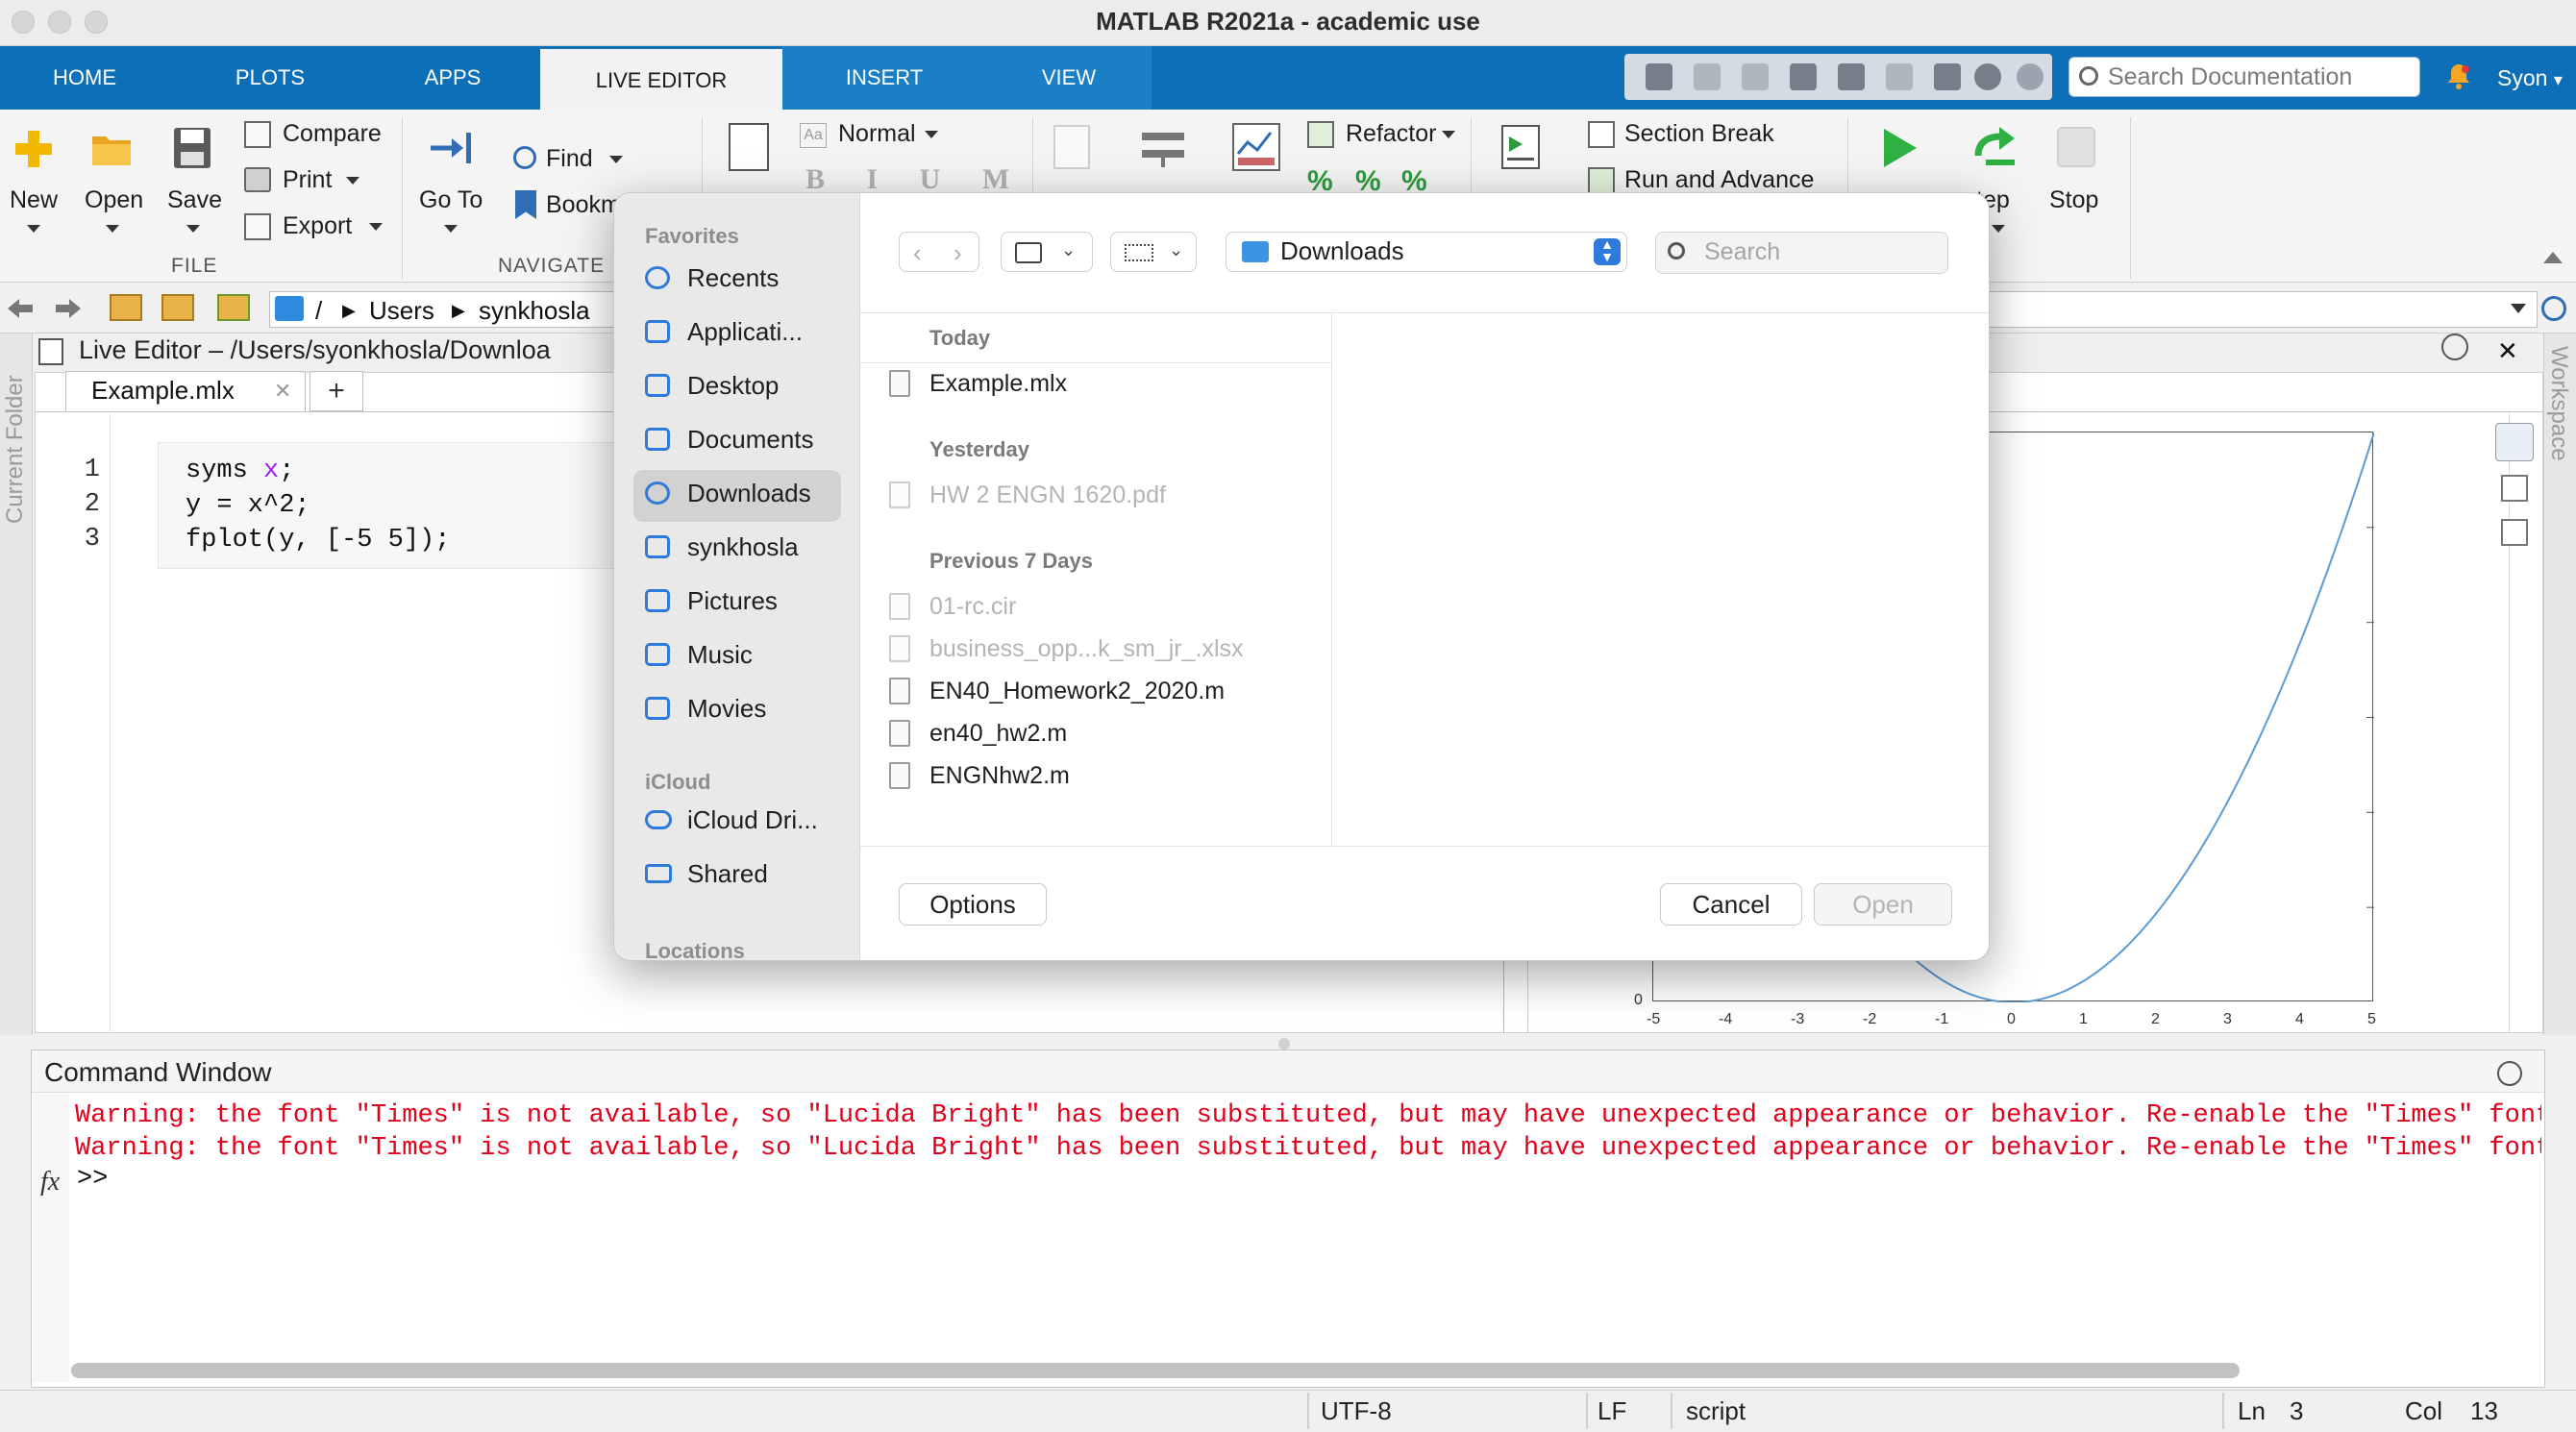  Describe the element at coordinates (16, 449) in the screenshot. I see `current-folder-label: Current Folder` at that location.